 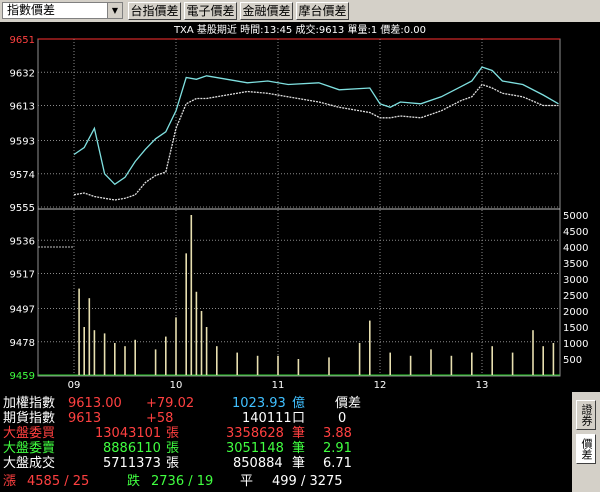 I want to click on market-bid-unit: 張, so click(x=173, y=433).